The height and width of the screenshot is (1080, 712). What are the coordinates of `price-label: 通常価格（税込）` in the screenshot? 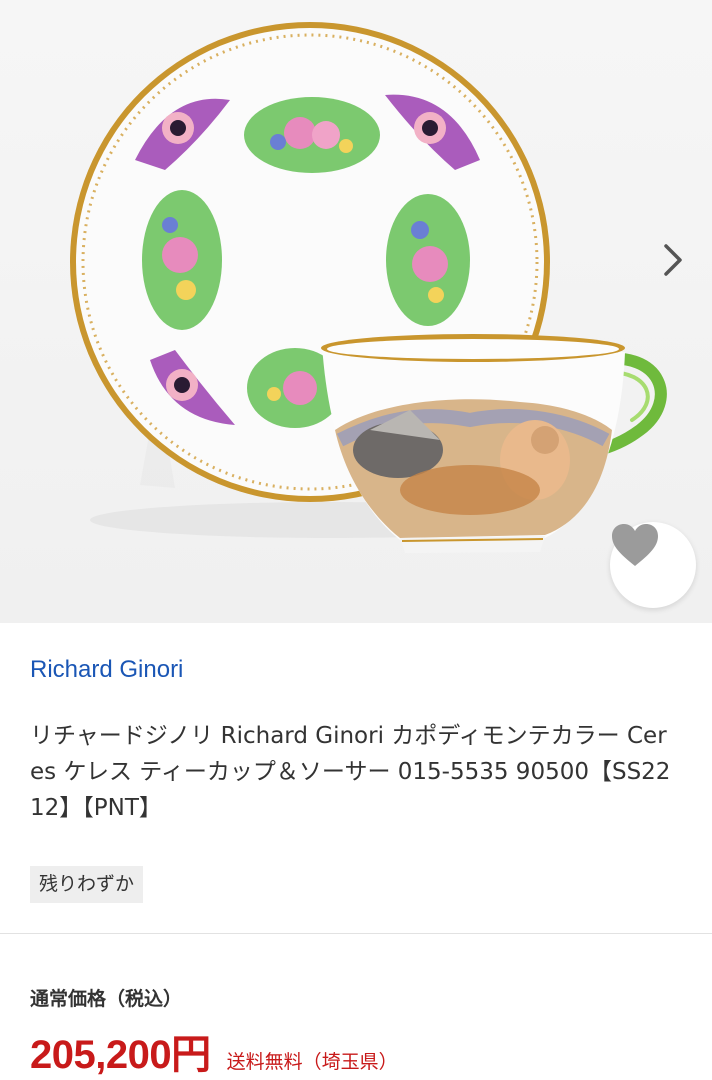 It's located at (106, 999).